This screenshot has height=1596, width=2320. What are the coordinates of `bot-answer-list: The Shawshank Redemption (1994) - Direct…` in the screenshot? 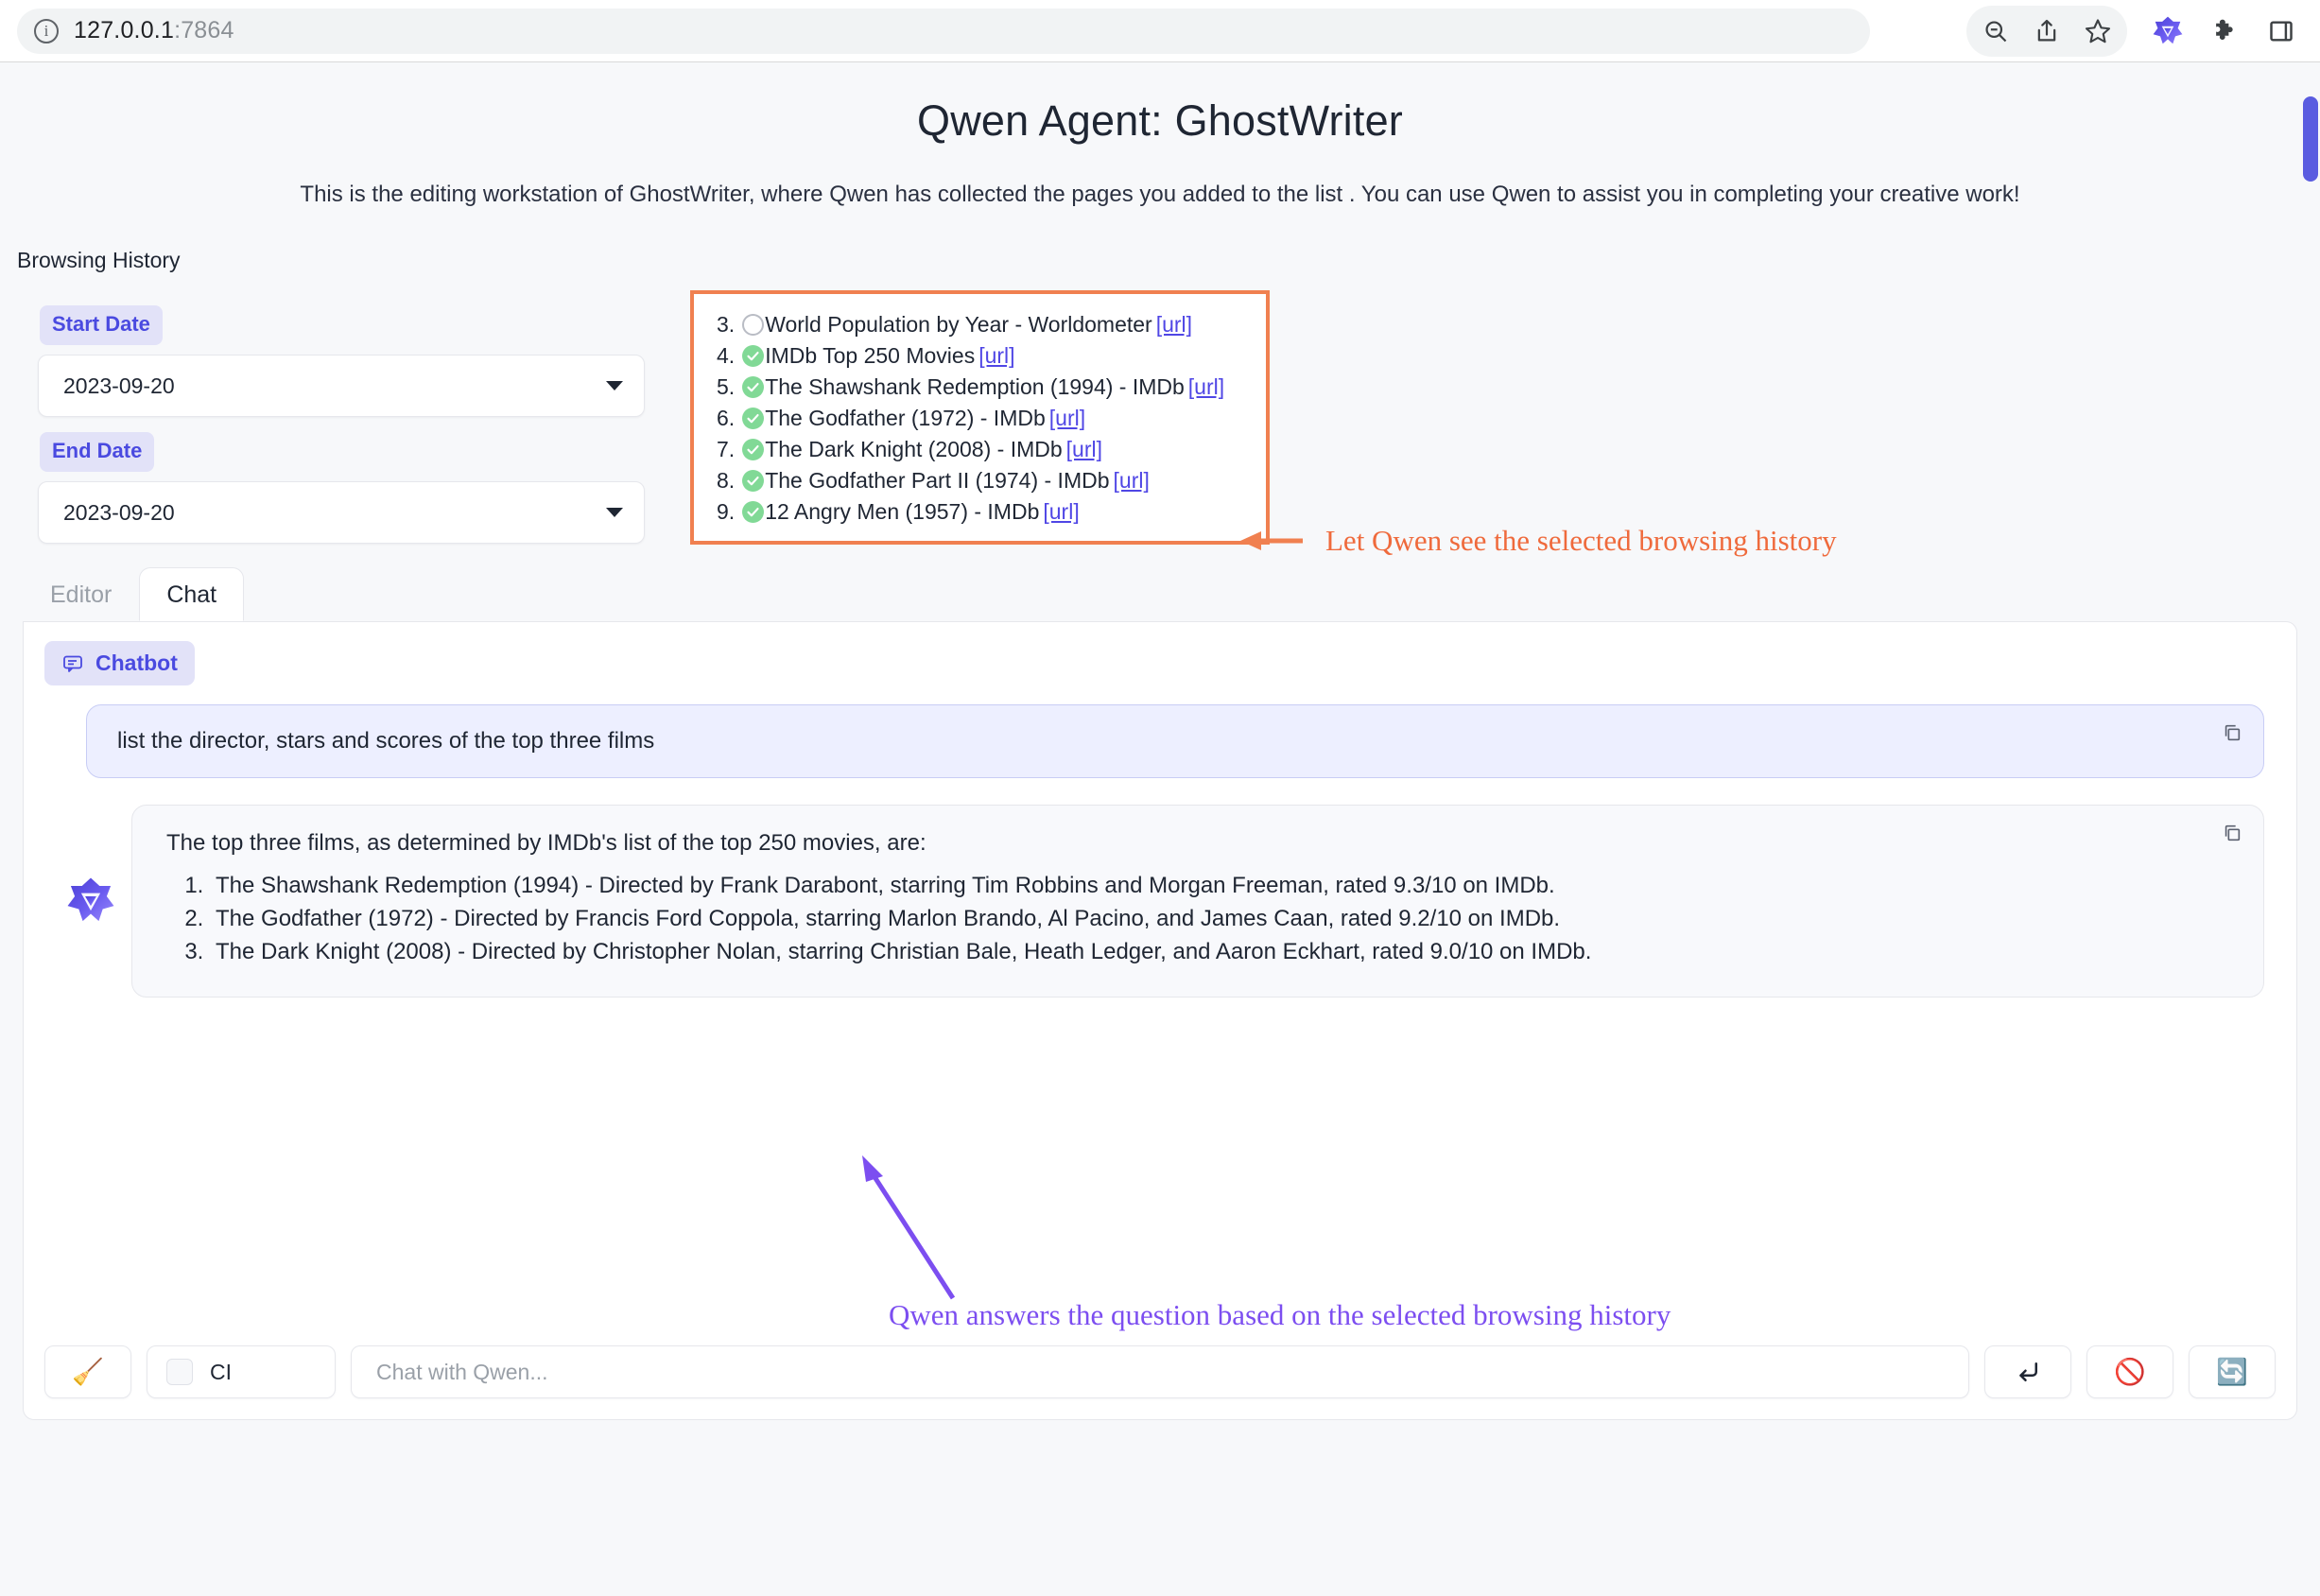 It's located at (1219, 919).